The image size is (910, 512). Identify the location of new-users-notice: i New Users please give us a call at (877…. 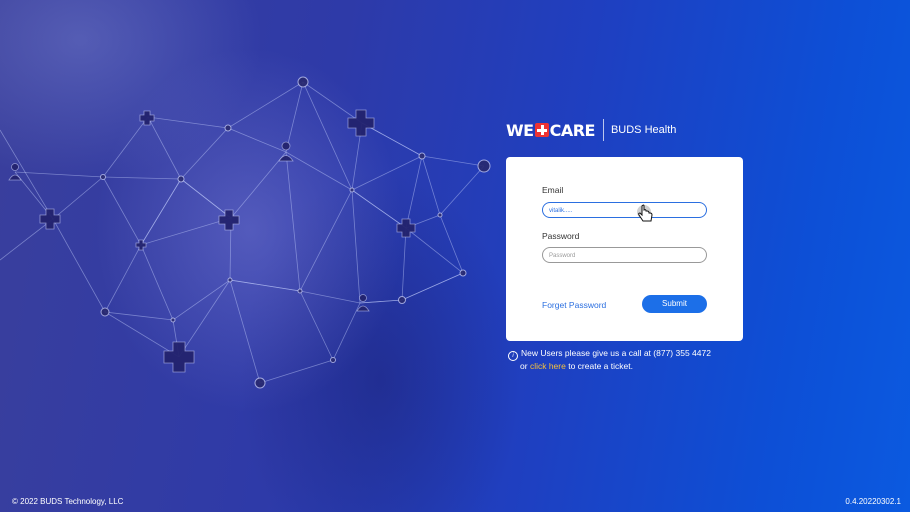
(609, 360).